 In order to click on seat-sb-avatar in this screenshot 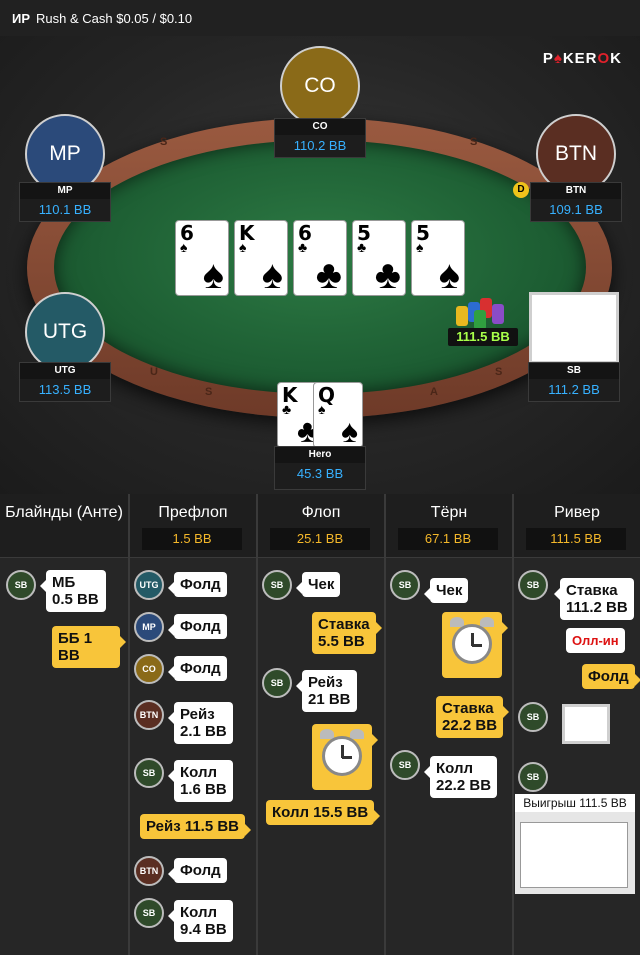, I will do `click(574, 328)`.